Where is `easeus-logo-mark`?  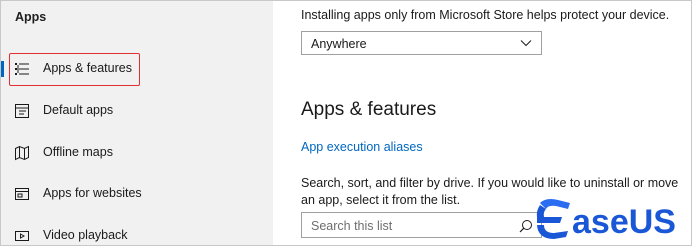
easeus-logo-mark is located at coordinates (553, 219).